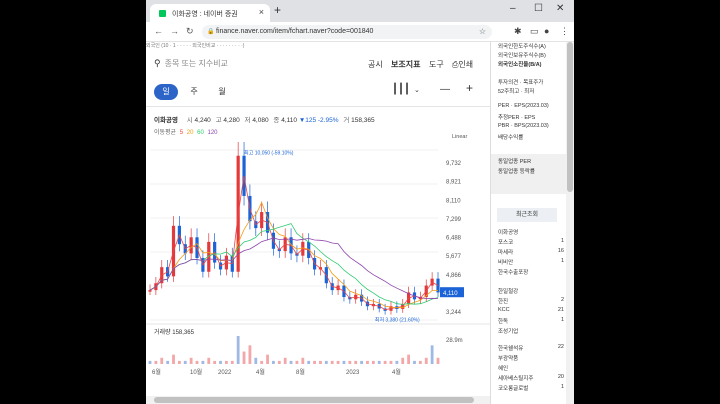 The height and width of the screenshot is (404, 720). What do you see at coordinates (375, 64) in the screenshot?
I see `menu-disclosure: 공시` at bounding box center [375, 64].